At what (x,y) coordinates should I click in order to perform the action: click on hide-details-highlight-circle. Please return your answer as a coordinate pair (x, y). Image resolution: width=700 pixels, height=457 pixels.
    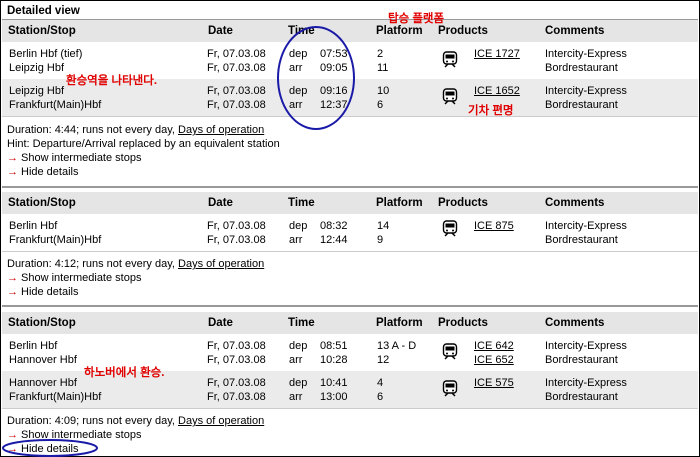
    Looking at the image, I should click on (50, 448).